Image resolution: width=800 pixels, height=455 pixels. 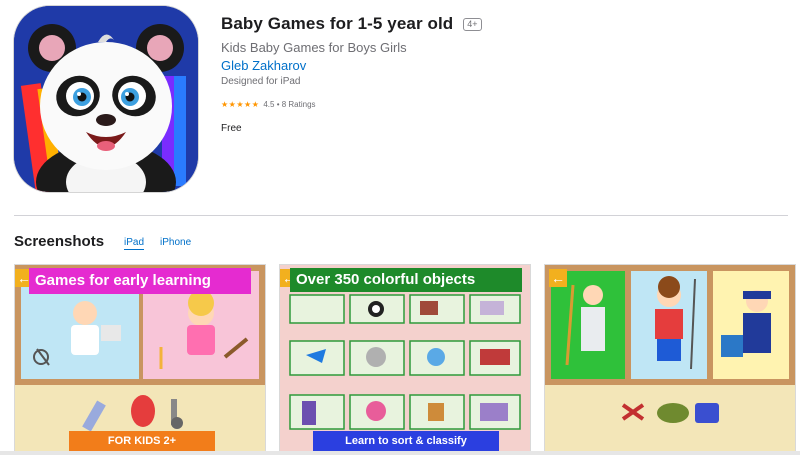 What do you see at coordinates (406, 280) in the screenshot?
I see `screenshot-banner: Over 350 colorful objects` at bounding box center [406, 280].